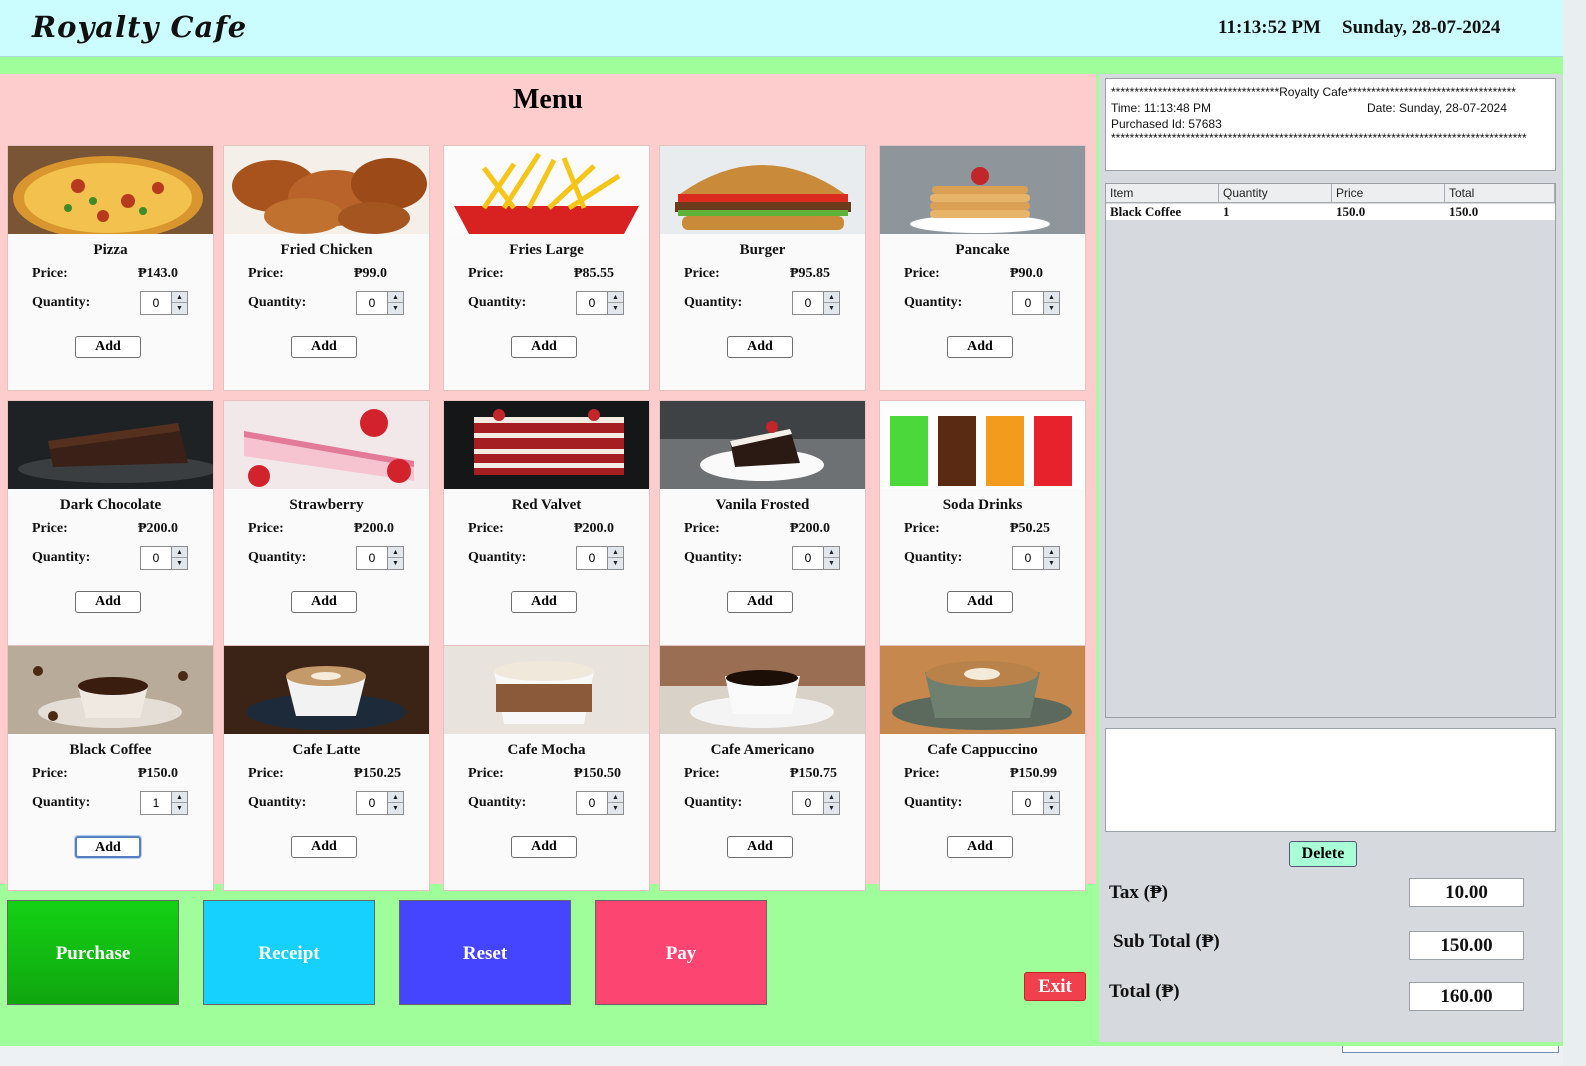 This screenshot has height=1066, width=1586. What do you see at coordinates (1275, 193) in the screenshot?
I see `column-header-quantity: Quantity` at bounding box center [1275, 193].